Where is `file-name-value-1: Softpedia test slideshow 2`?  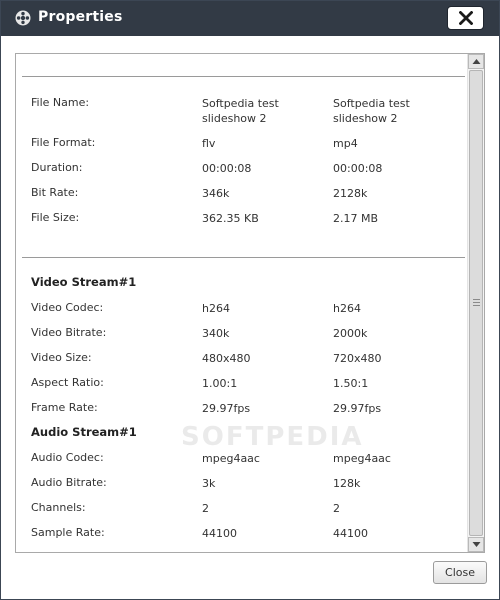 file-name-value-1: Softpedia test slideshow 2 is located at coordinates (240, 111).